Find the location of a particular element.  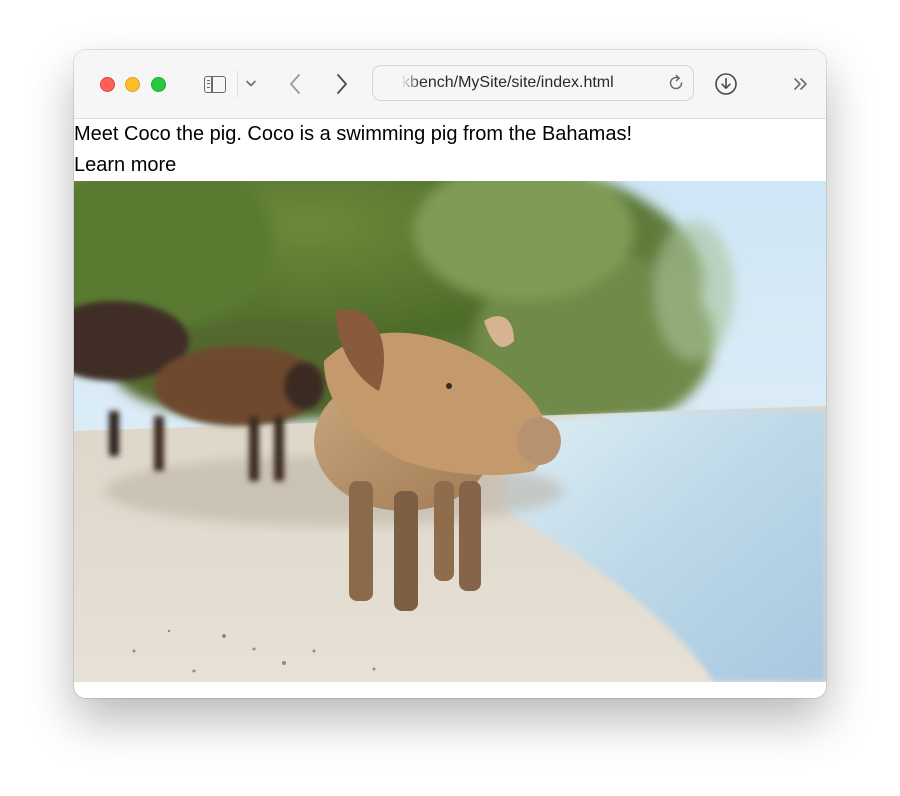

close-window-button is located at coordinates (107, 84).